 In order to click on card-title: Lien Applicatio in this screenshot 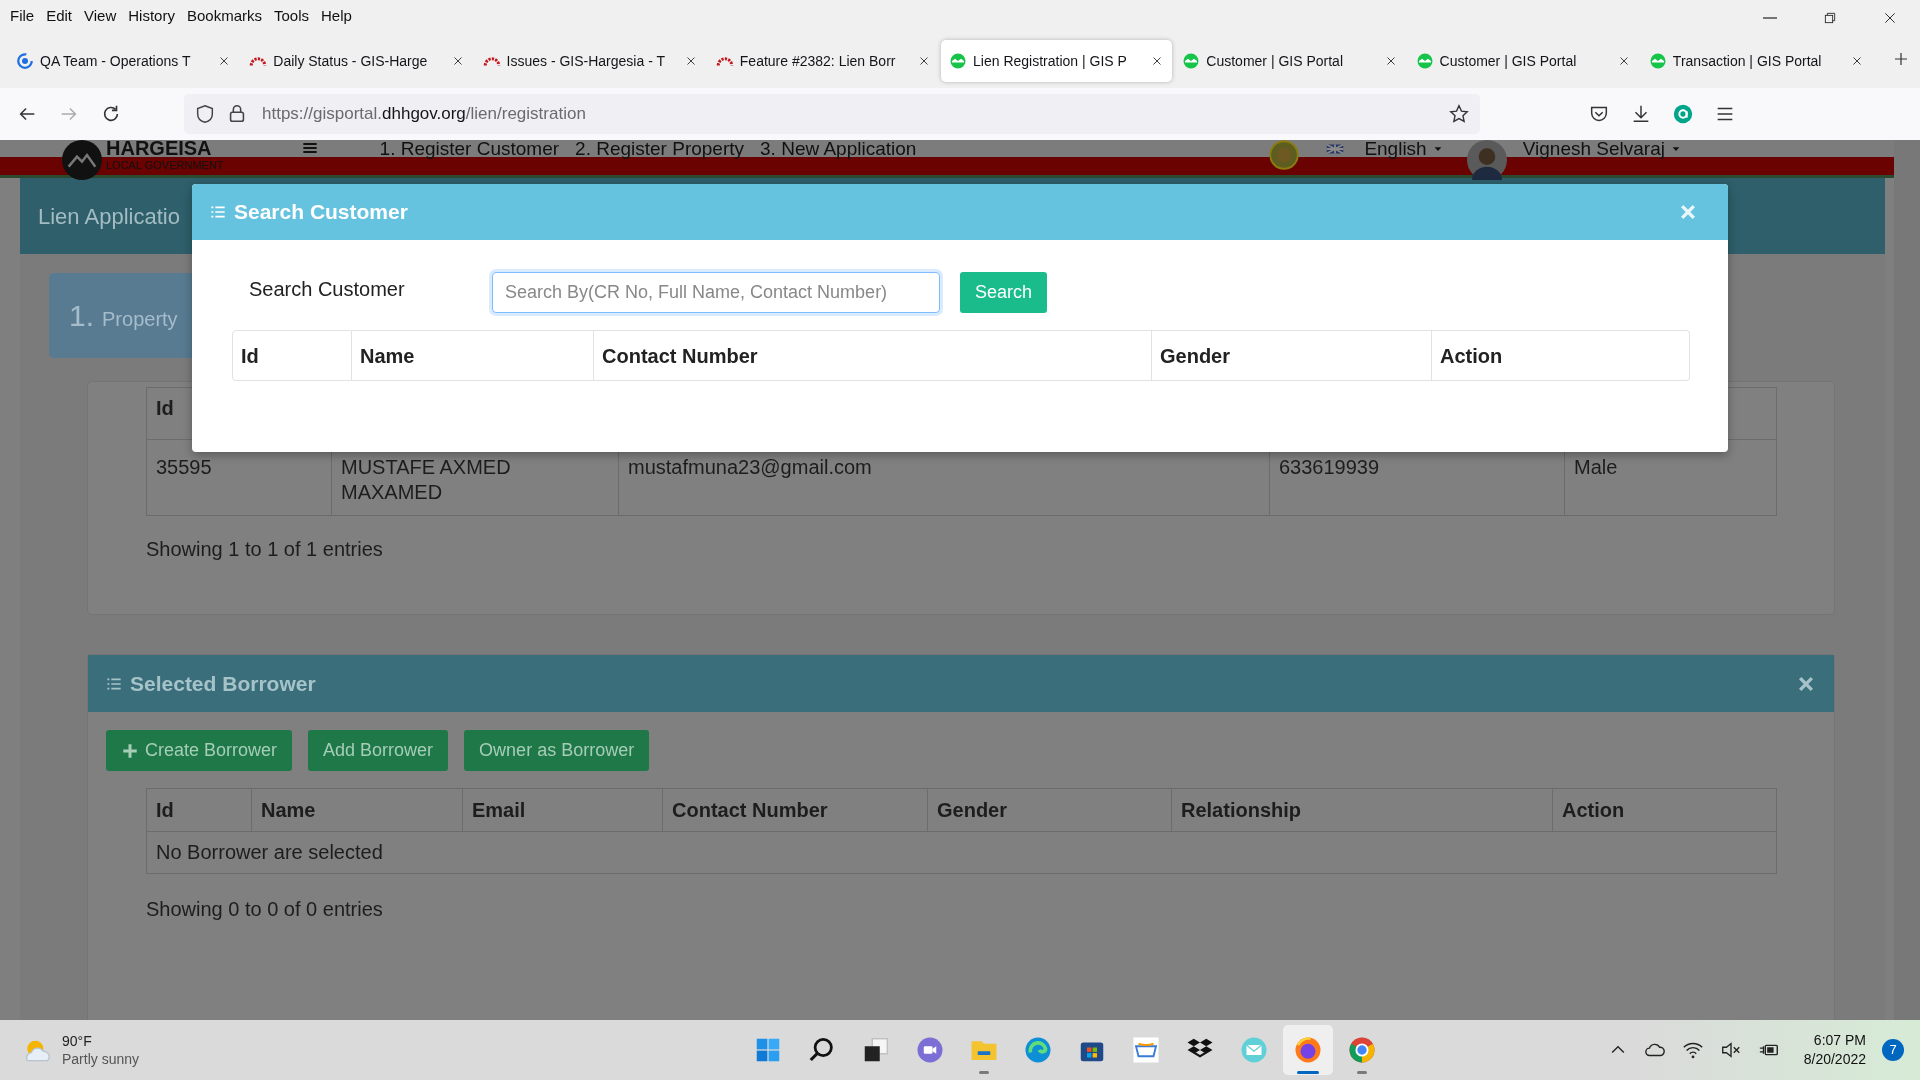, I will do `click(109, 216)`.